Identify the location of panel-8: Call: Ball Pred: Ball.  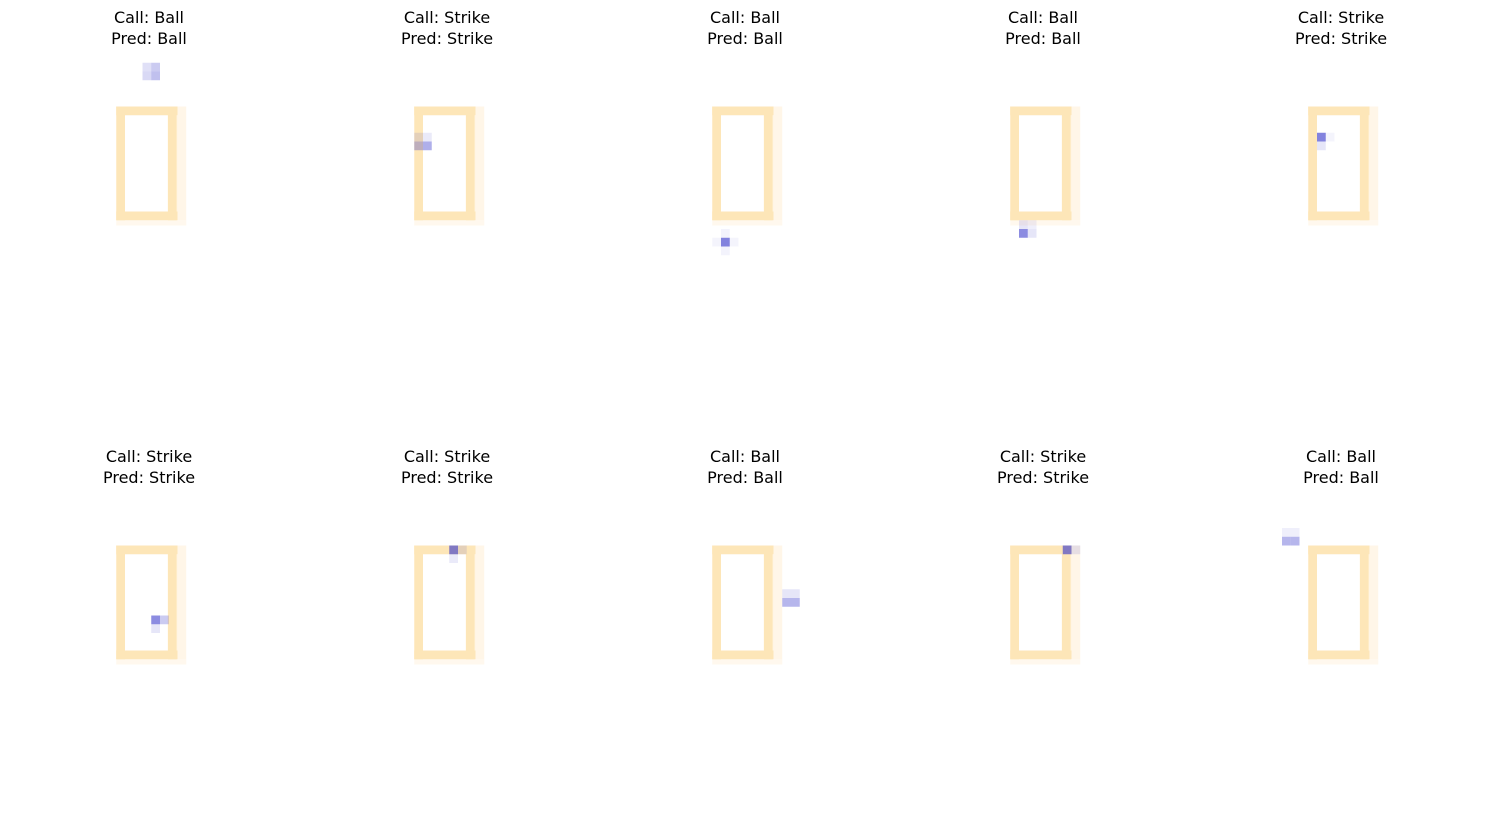
(745, 635).